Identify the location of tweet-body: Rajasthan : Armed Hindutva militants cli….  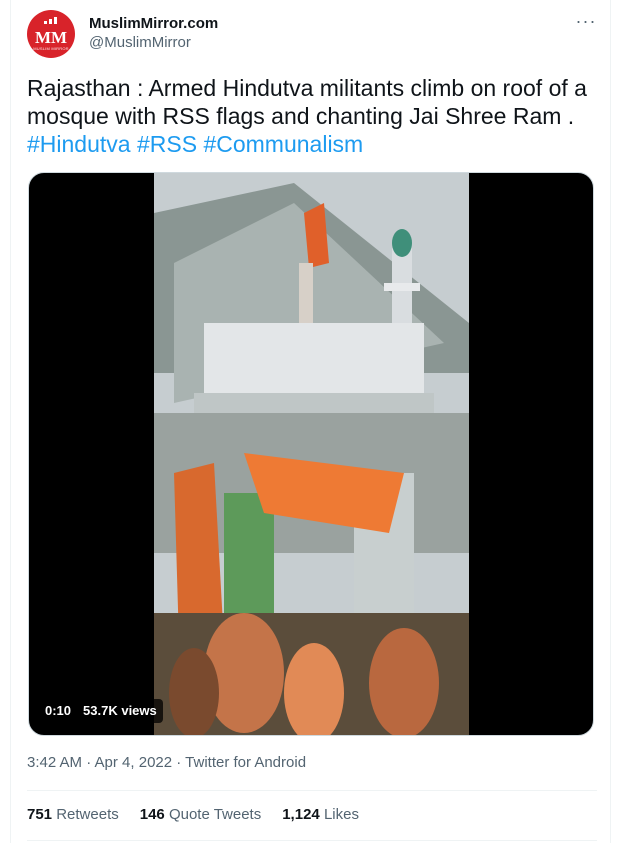
(307, 102).